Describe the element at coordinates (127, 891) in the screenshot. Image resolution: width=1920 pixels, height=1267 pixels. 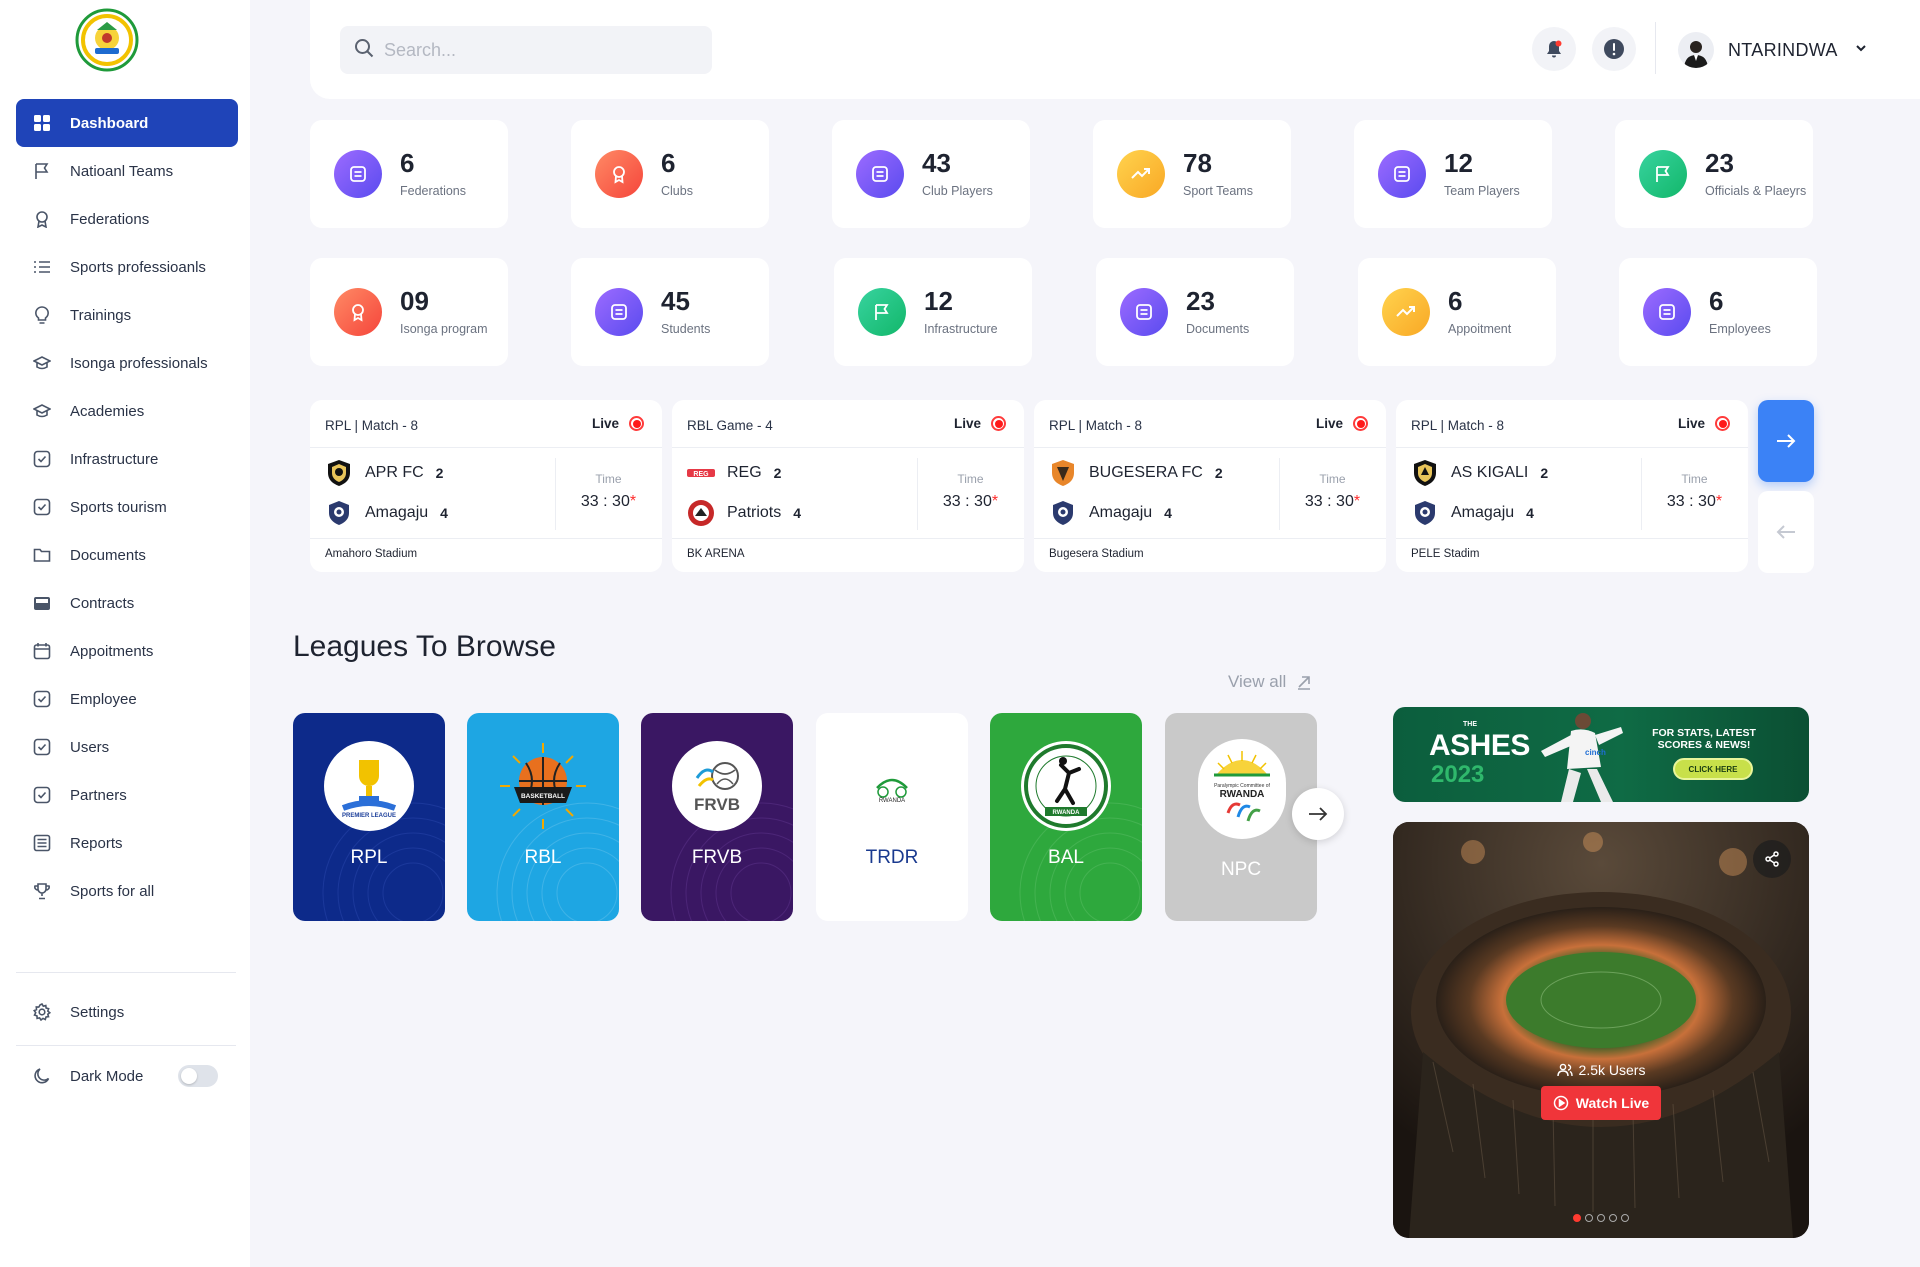
I see `sidebar-item-sports-for-all: Sports for all` at that location.